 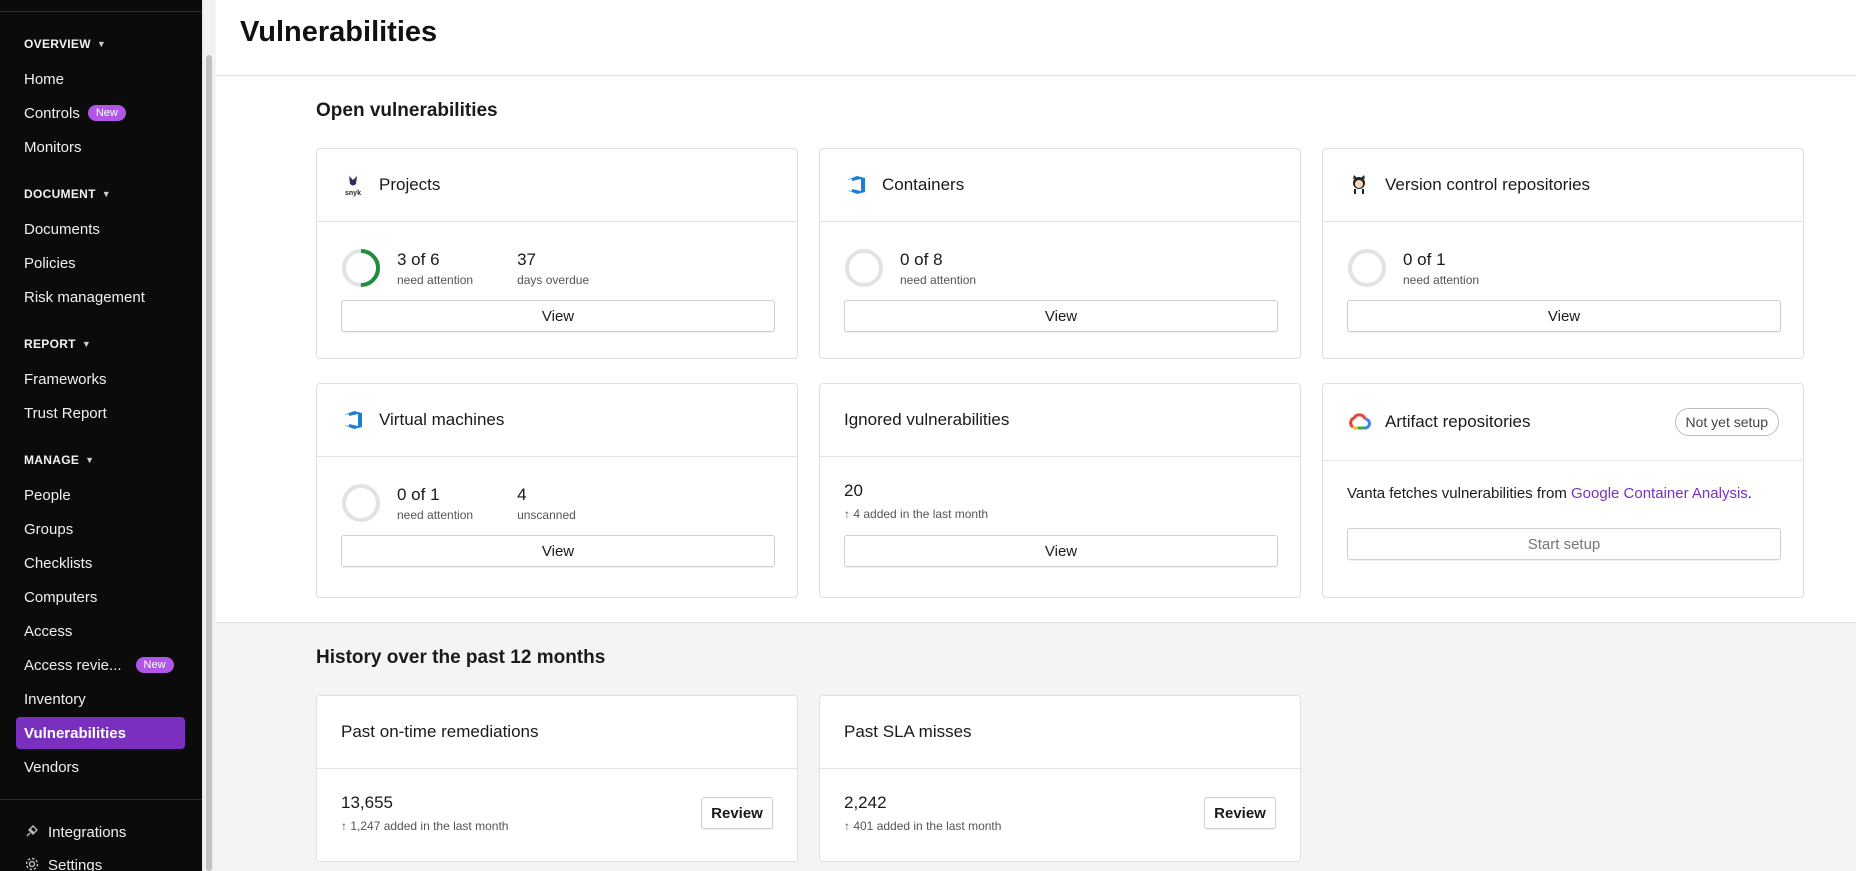 What do you see at coordinates (853, 490) in the screenshot?
I see `ignored-count: 20` at bounding box center [853, 490].